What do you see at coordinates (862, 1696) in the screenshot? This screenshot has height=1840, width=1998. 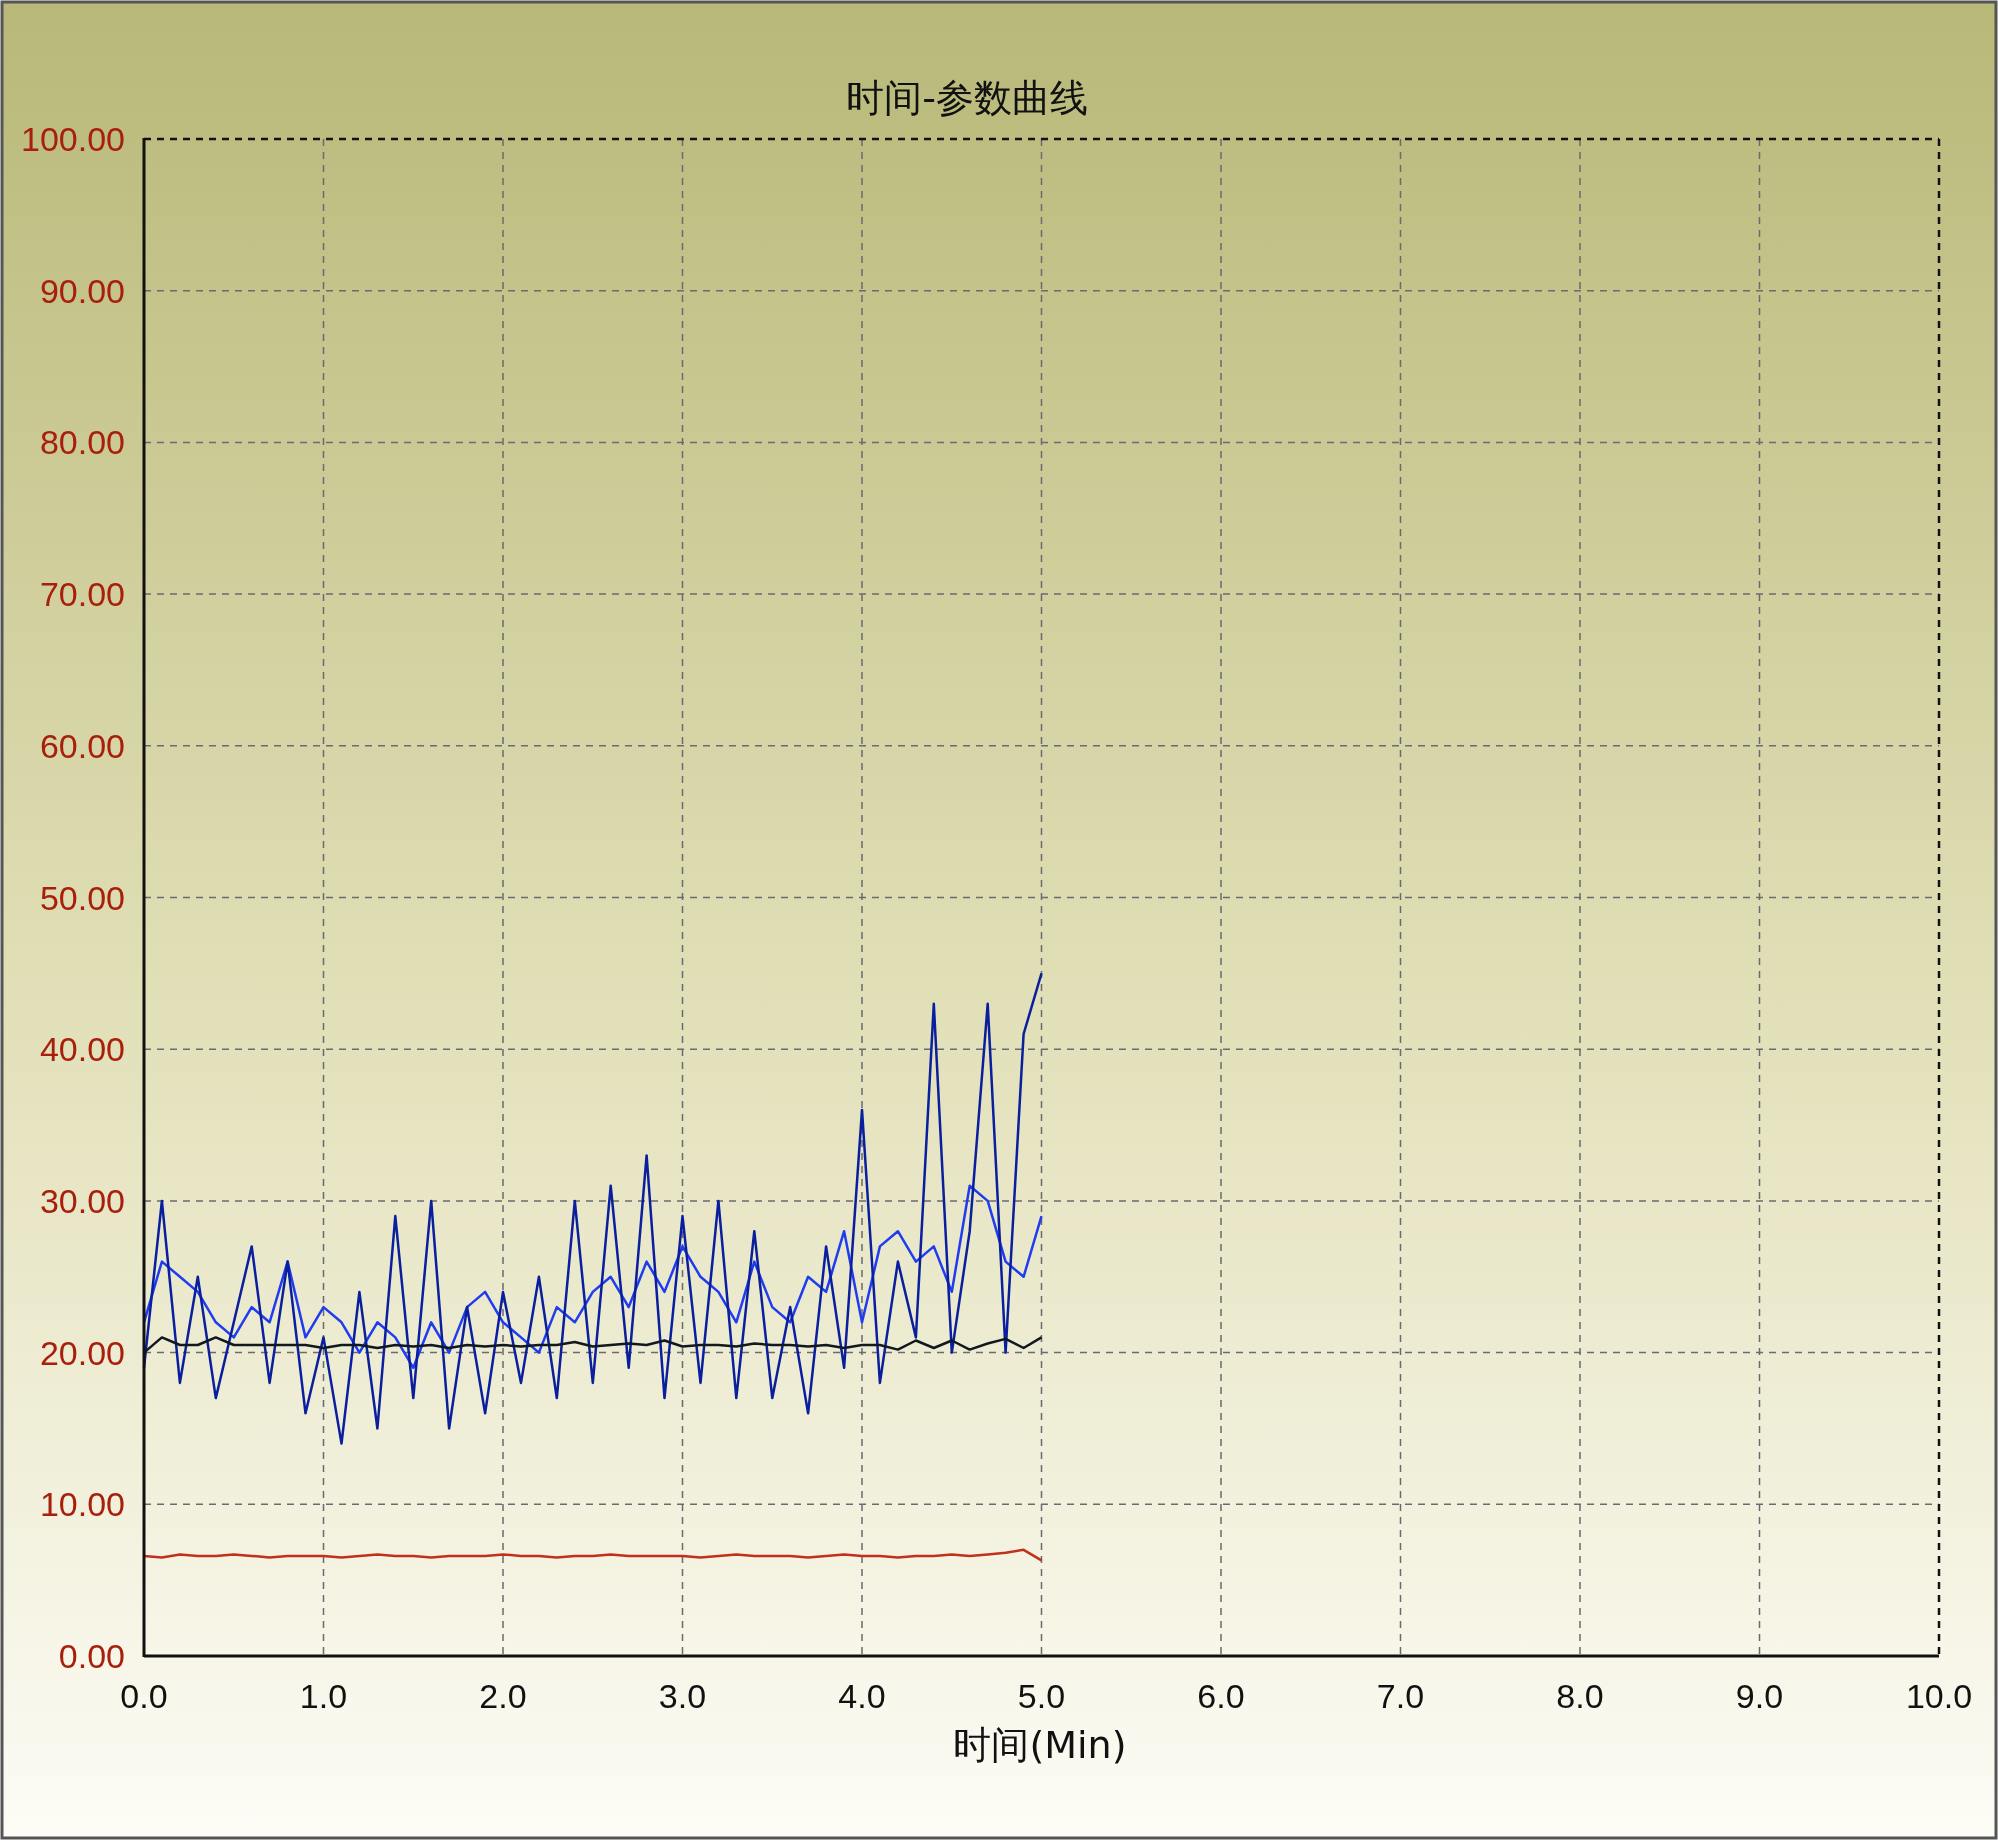 I see `x-tick-label: 4.0` at bounding box center [862, 1696].